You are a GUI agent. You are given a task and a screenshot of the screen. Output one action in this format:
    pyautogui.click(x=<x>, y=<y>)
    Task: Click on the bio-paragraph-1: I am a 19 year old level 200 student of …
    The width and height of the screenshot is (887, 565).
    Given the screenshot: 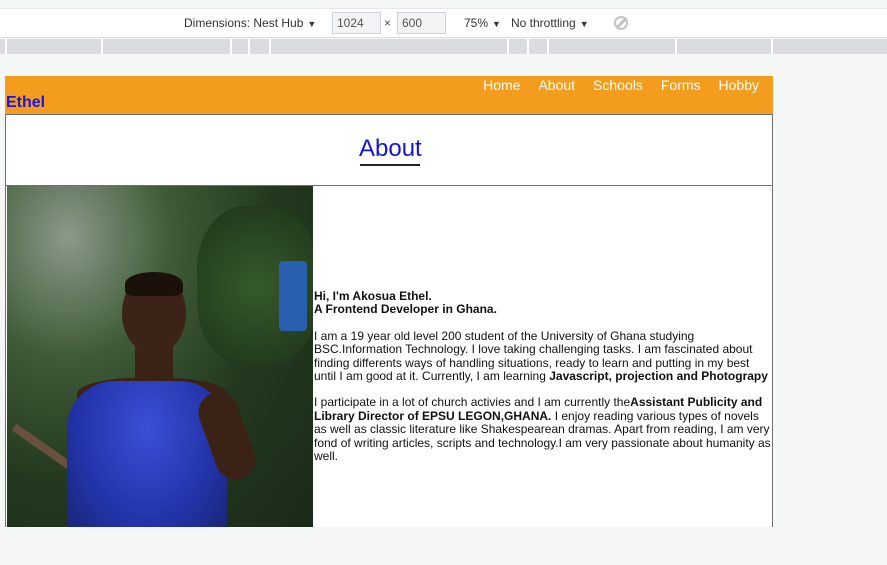 What is the action you would take?
    pyautogui.click(x=543, y=356)
    